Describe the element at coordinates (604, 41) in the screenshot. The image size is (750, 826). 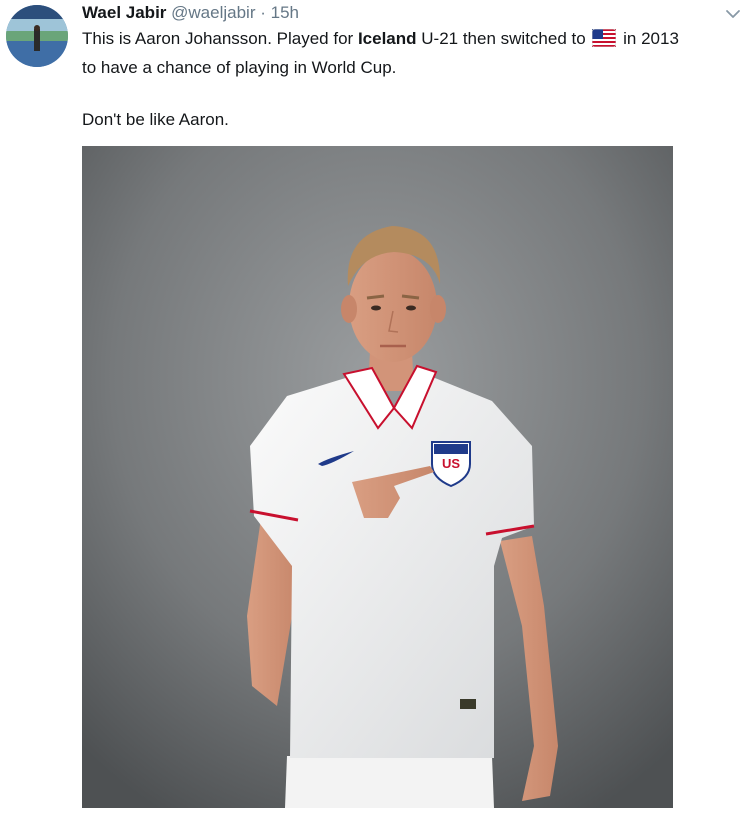
I see `us-flag-emoji-icon` at that location.